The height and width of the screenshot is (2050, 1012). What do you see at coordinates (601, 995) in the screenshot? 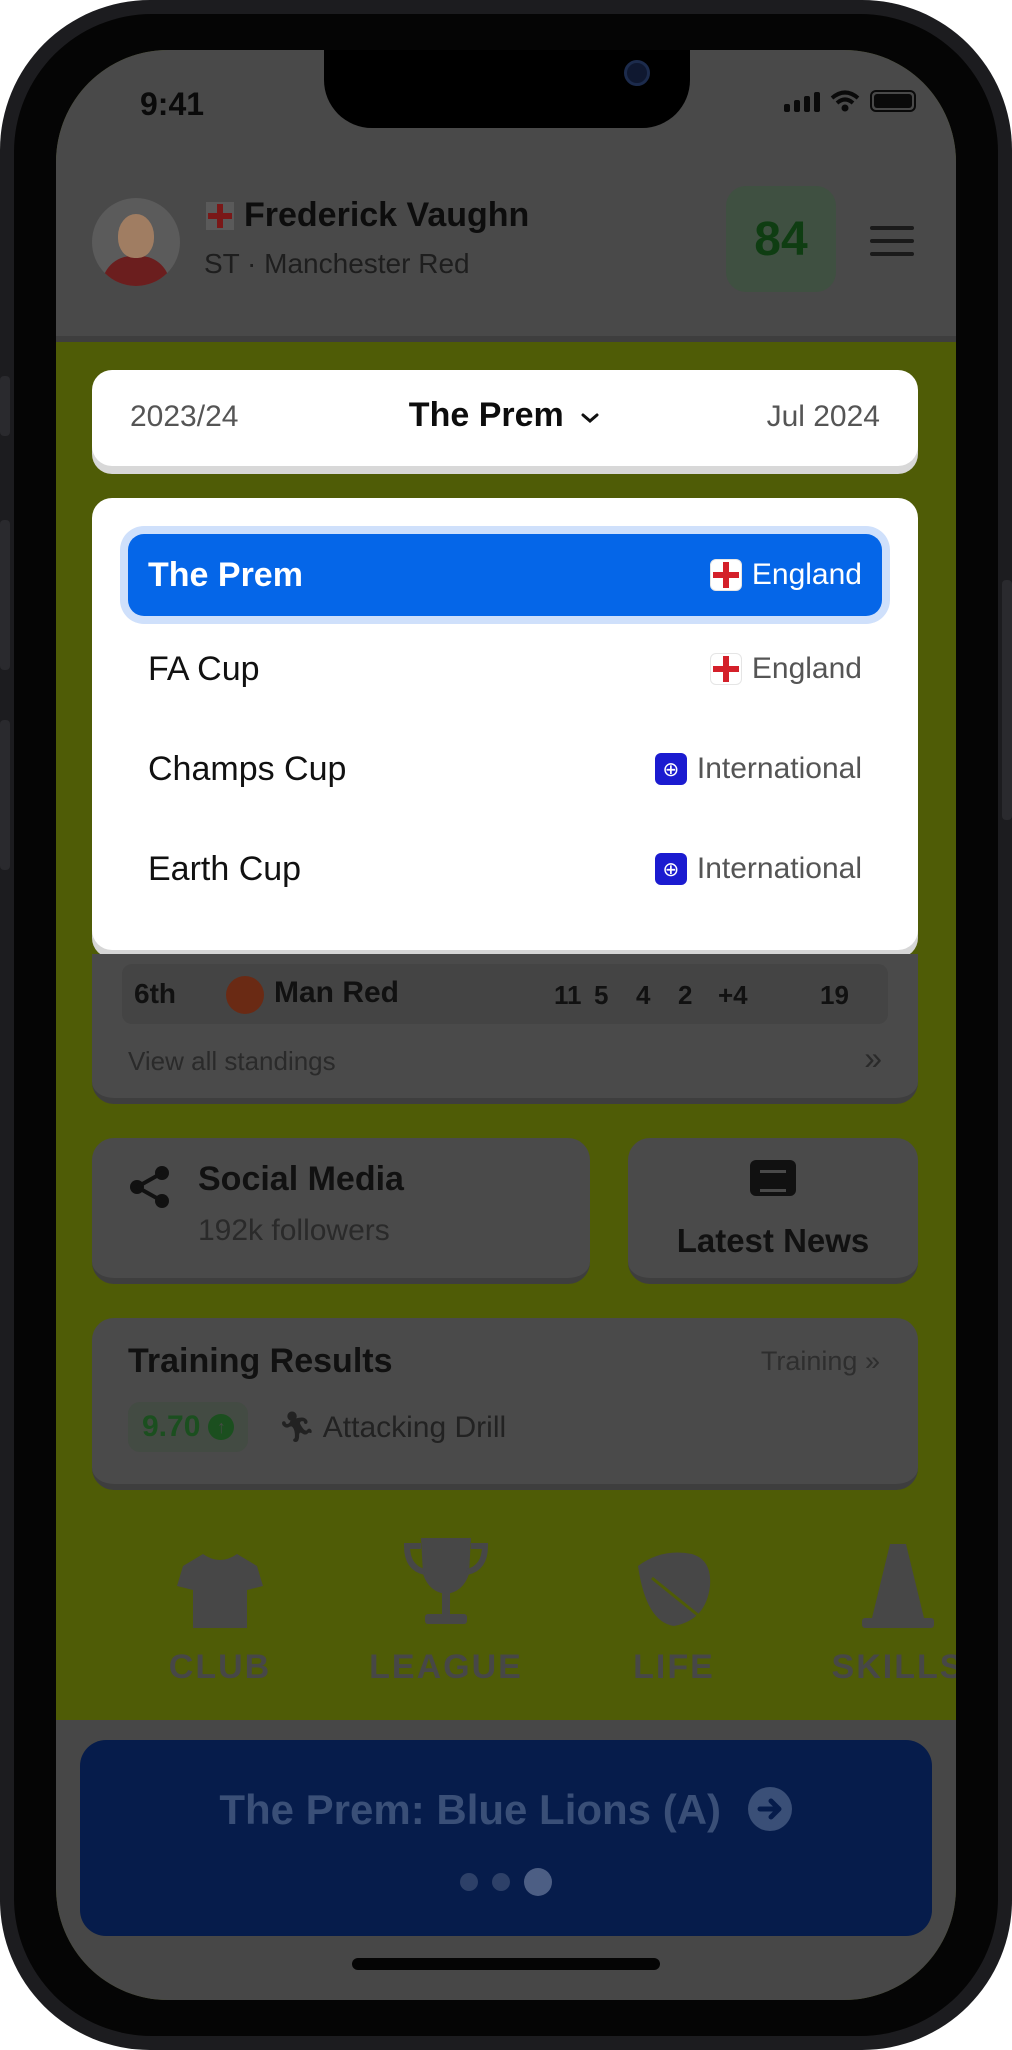
I see `stat-won: 5` at bounding box center [601, 995].